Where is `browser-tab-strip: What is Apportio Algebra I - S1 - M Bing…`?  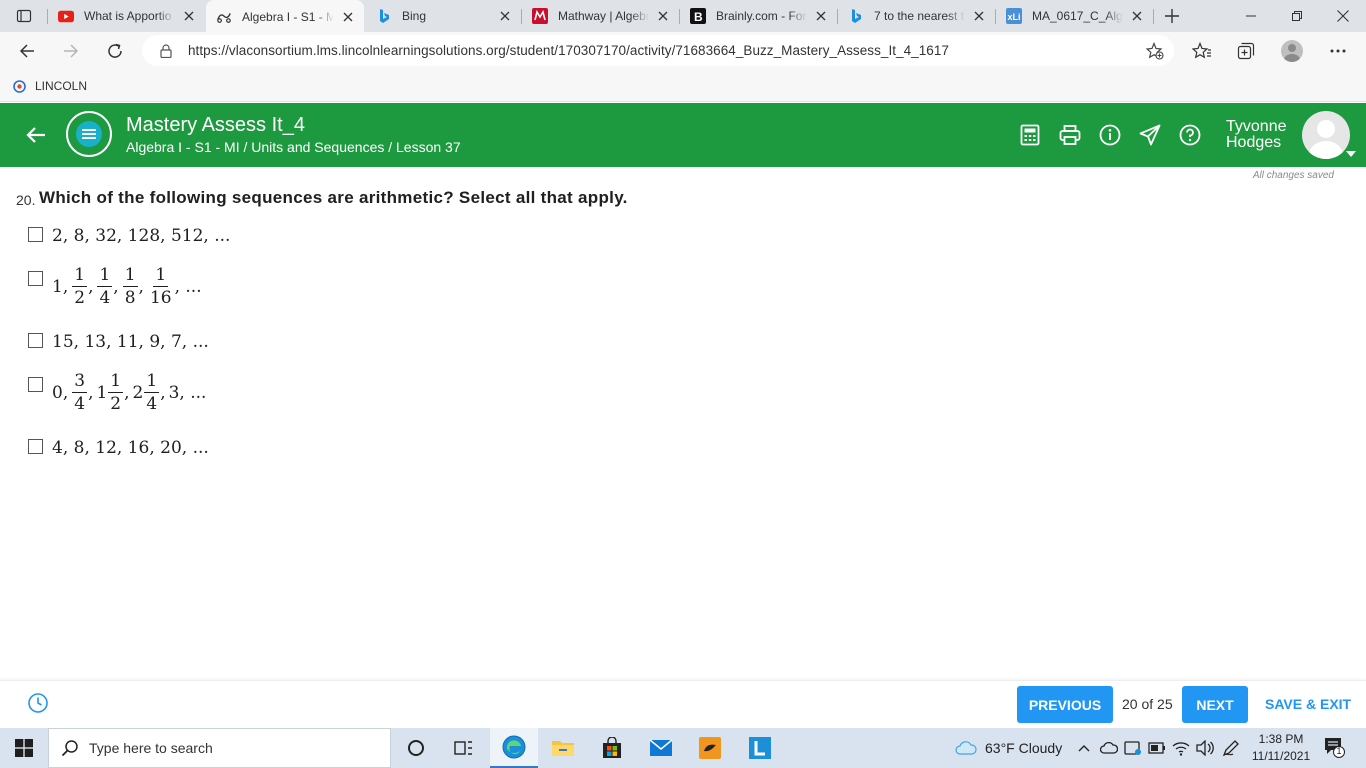
browser-tab-strip: What is Apportio Algebra I - S1 - M Bing… is located at coordinates (683, 16).